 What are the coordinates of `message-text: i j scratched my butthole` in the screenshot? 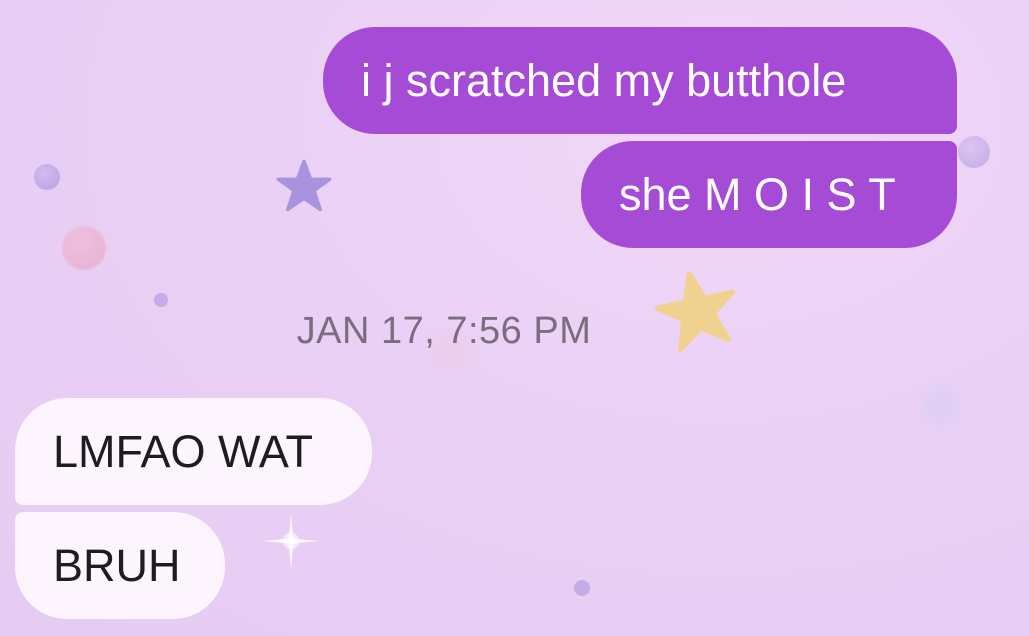 It's located at (604, 80).